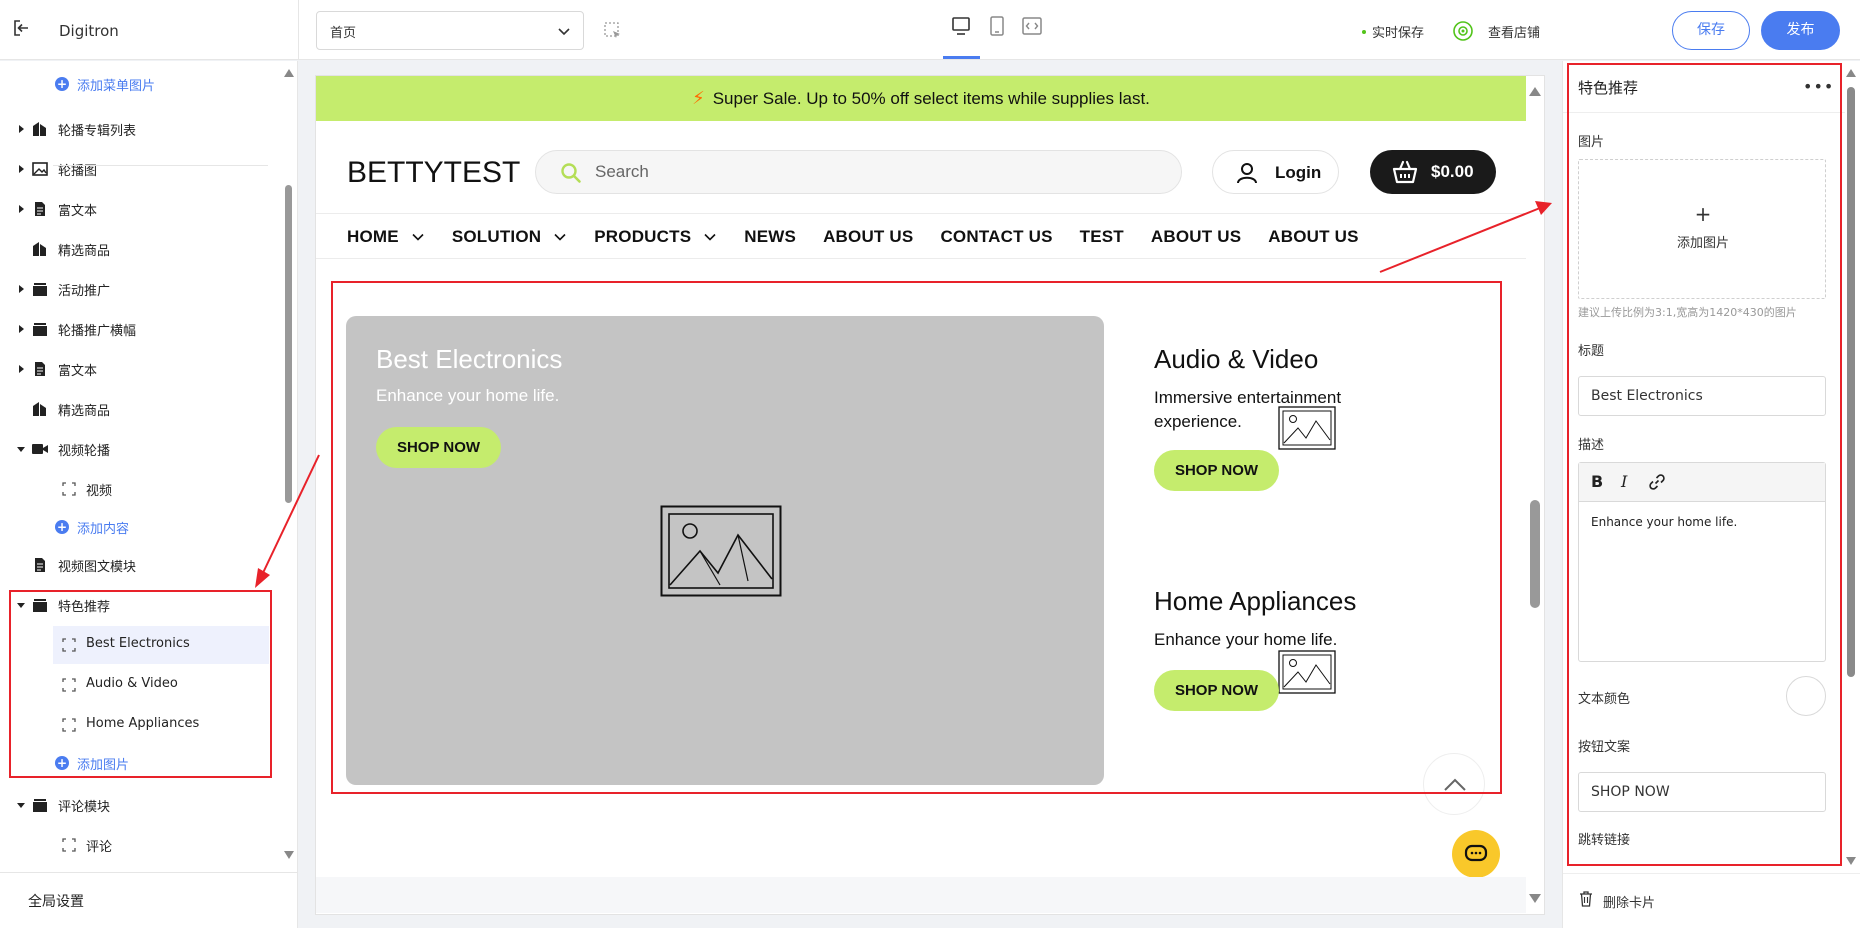 This screenshot has height=928, width=1860. Describe the element at coordinates (622, 171) in the screenshot. I see `search-placeholder: Search` at that location.